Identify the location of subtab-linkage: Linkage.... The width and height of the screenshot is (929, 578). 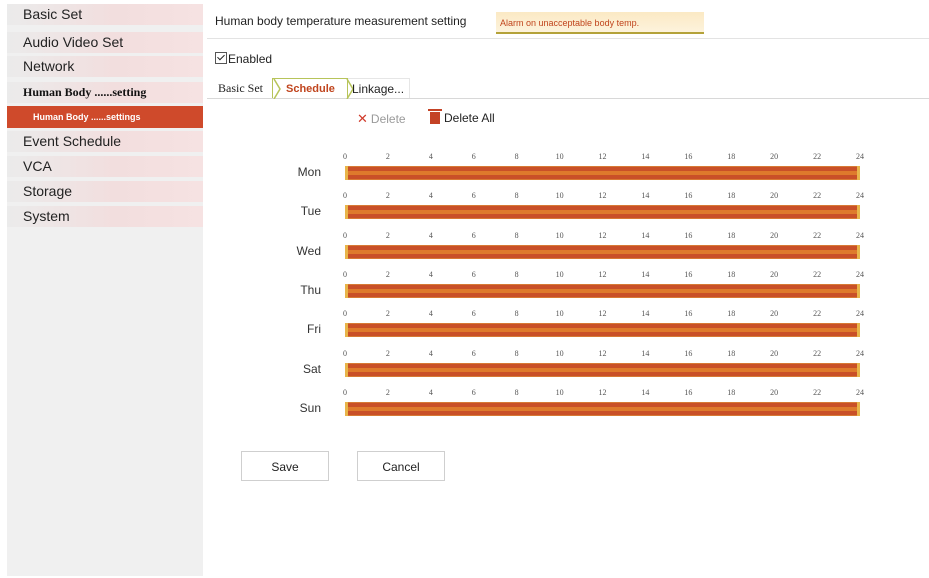
(379, 88).